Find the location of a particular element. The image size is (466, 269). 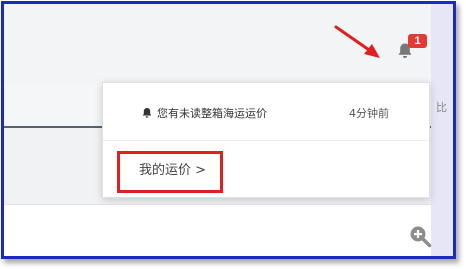

red-highlight-box is located at coordinates (170, 172).